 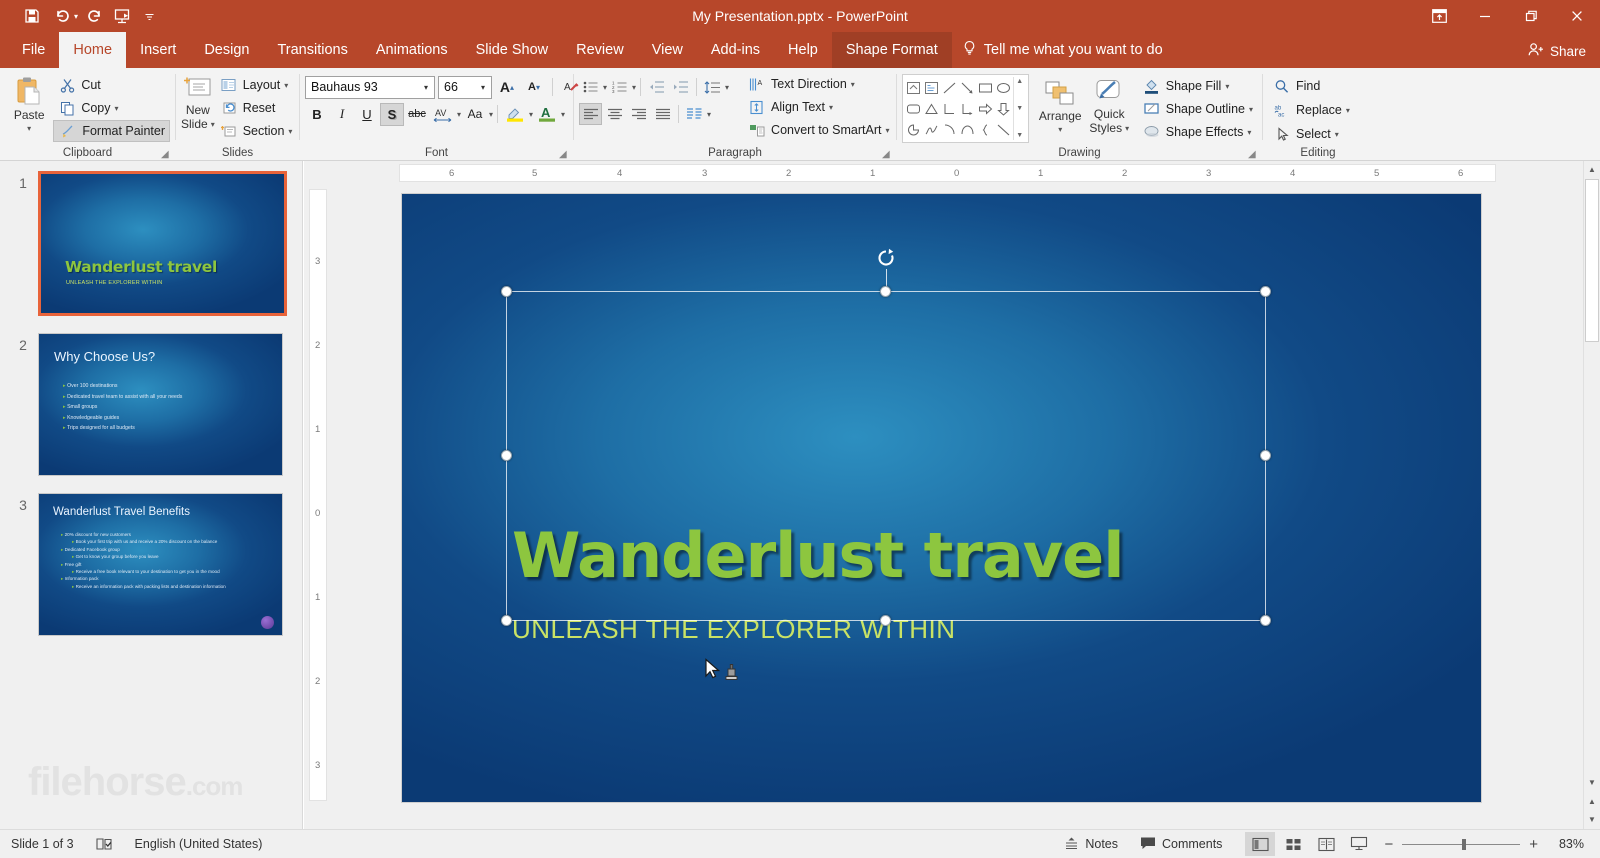 I want to click on shape-outline-dropdown-icon: ▾, so click(x=1251, y=109).